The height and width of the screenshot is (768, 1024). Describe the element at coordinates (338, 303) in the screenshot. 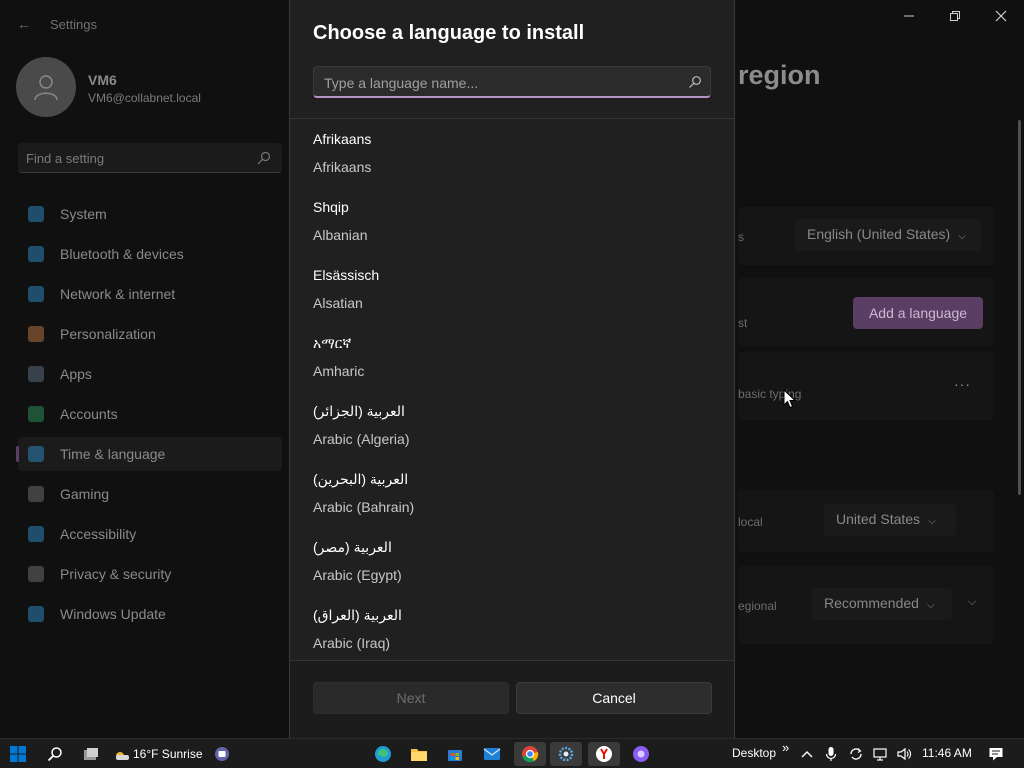

I see `language-english-name: Alsatian` at that location.